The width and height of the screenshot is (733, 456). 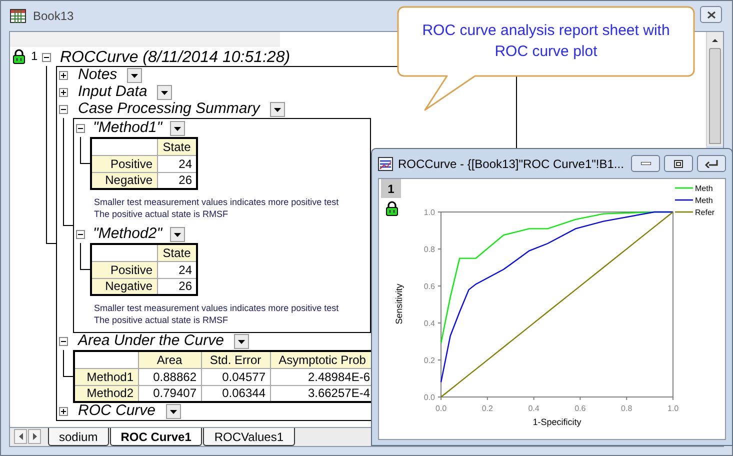 What do you see at coordinates (106, 376) in the screenshot?
I see `row-header: Method1` at bounding box center [106, 376].